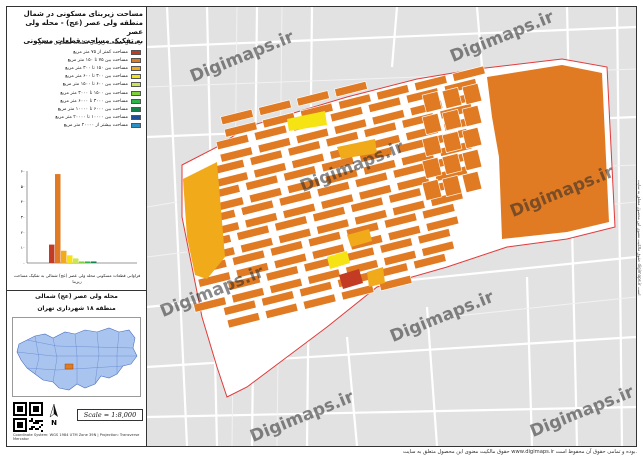 This screenshot has width=643, height=461. I want to click on legend-item: مساحت بین ۳۰۰ تا ۶۰۰ متر مربع, so click(77, 77).